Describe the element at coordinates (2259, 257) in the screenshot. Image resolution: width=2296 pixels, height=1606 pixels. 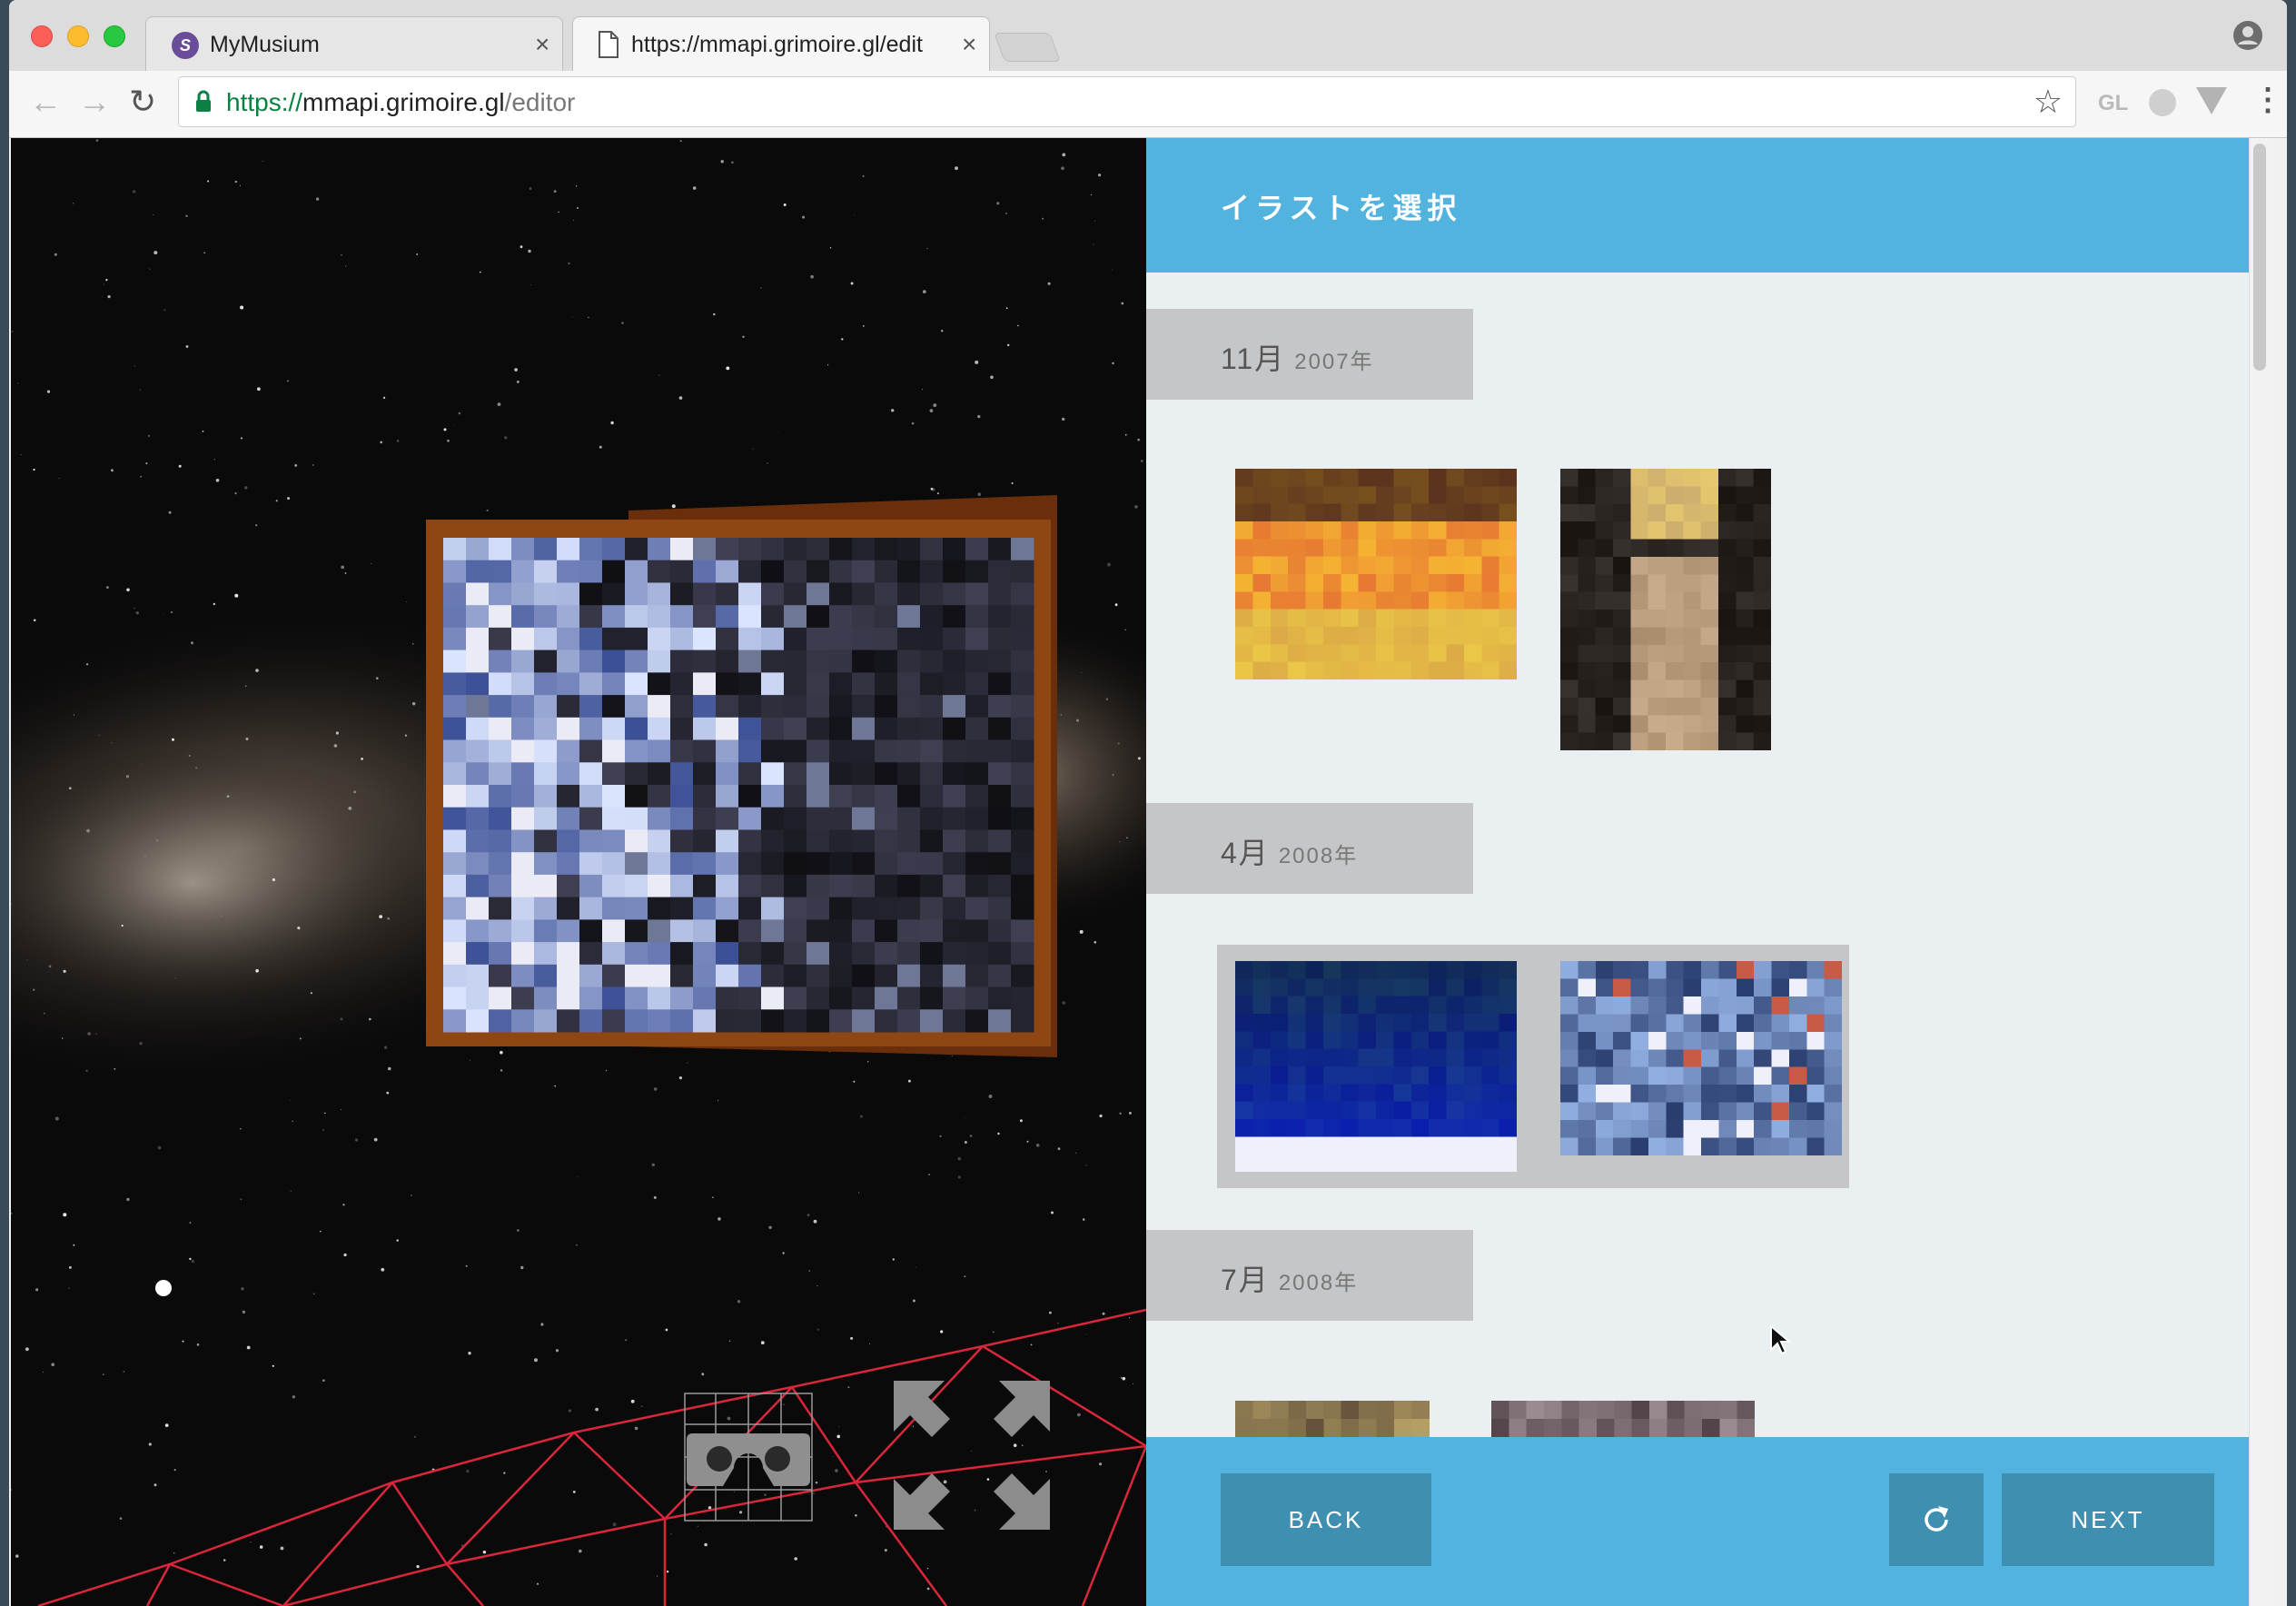
I see `scrollbar-thumb` at that location.